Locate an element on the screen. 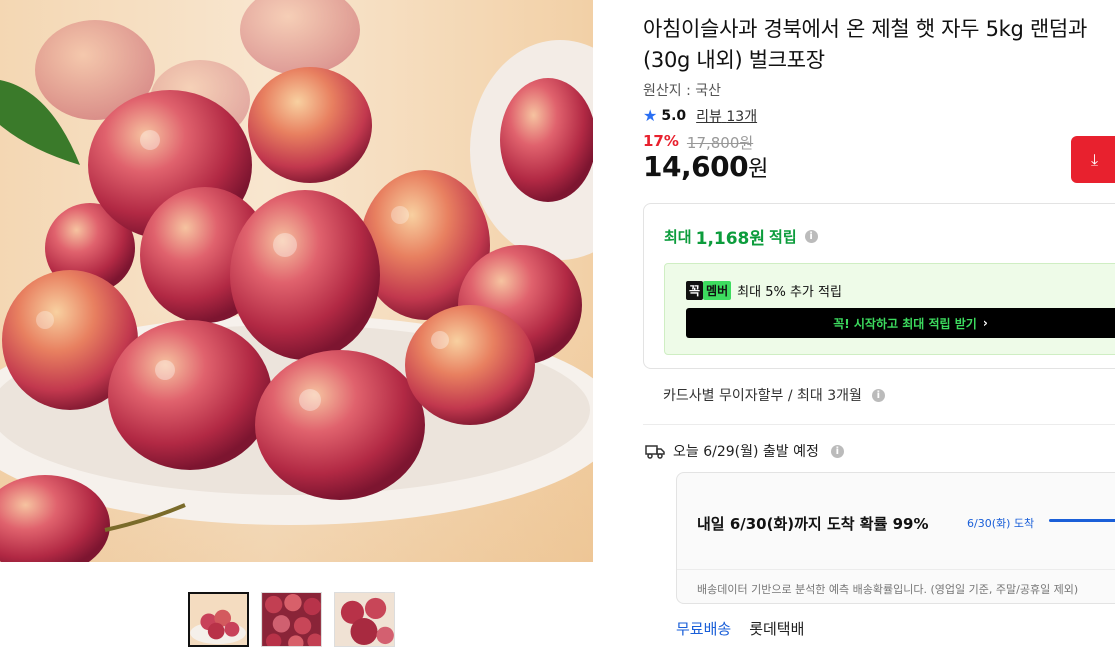 The image size is (1115, 647). member-start-button: 꼭! 시작하고 최대 적립 받기 › is located at coordinates (900, 323).